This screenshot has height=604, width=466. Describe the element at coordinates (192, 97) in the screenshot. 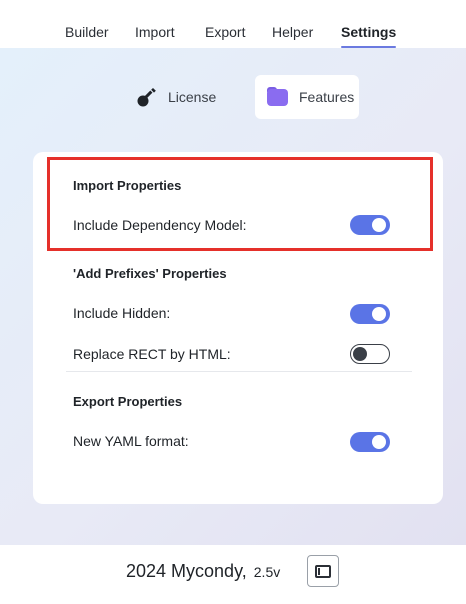

I see `subtab-license-label: License` at that location.